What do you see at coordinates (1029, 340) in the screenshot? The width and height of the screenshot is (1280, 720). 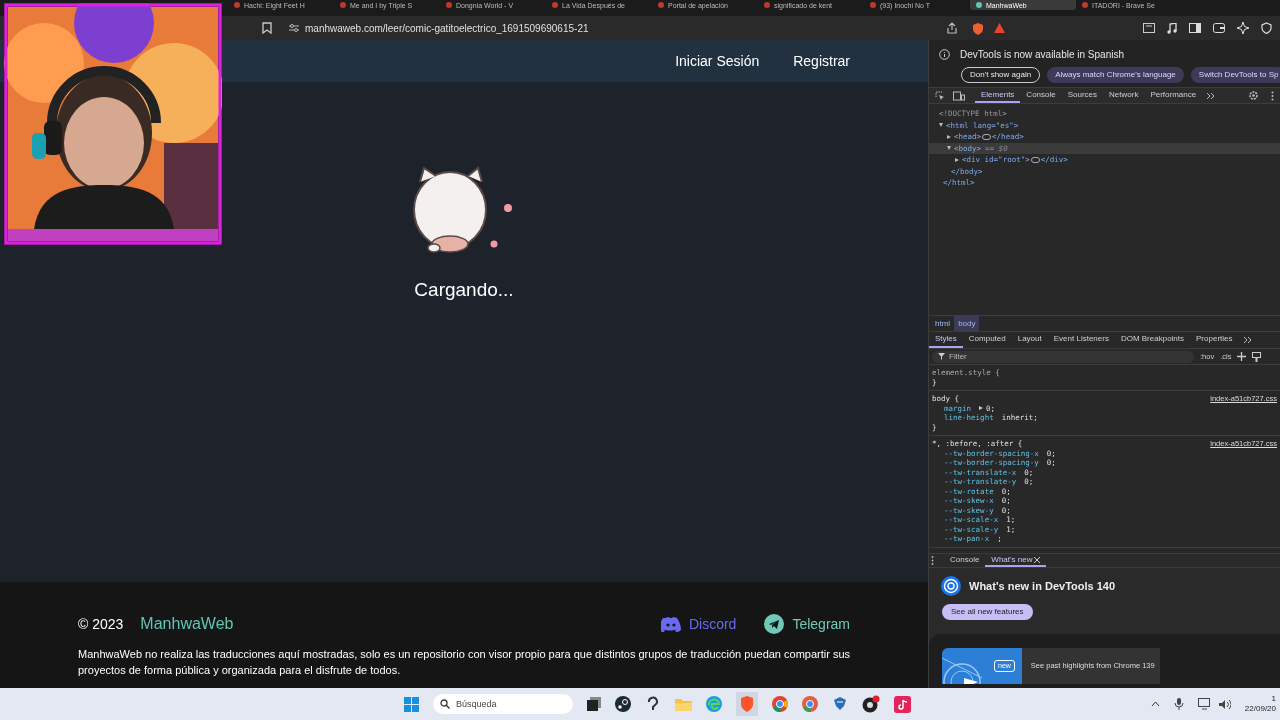 I see `devtools-tab: Layout` at bounding box center [1029, 340].